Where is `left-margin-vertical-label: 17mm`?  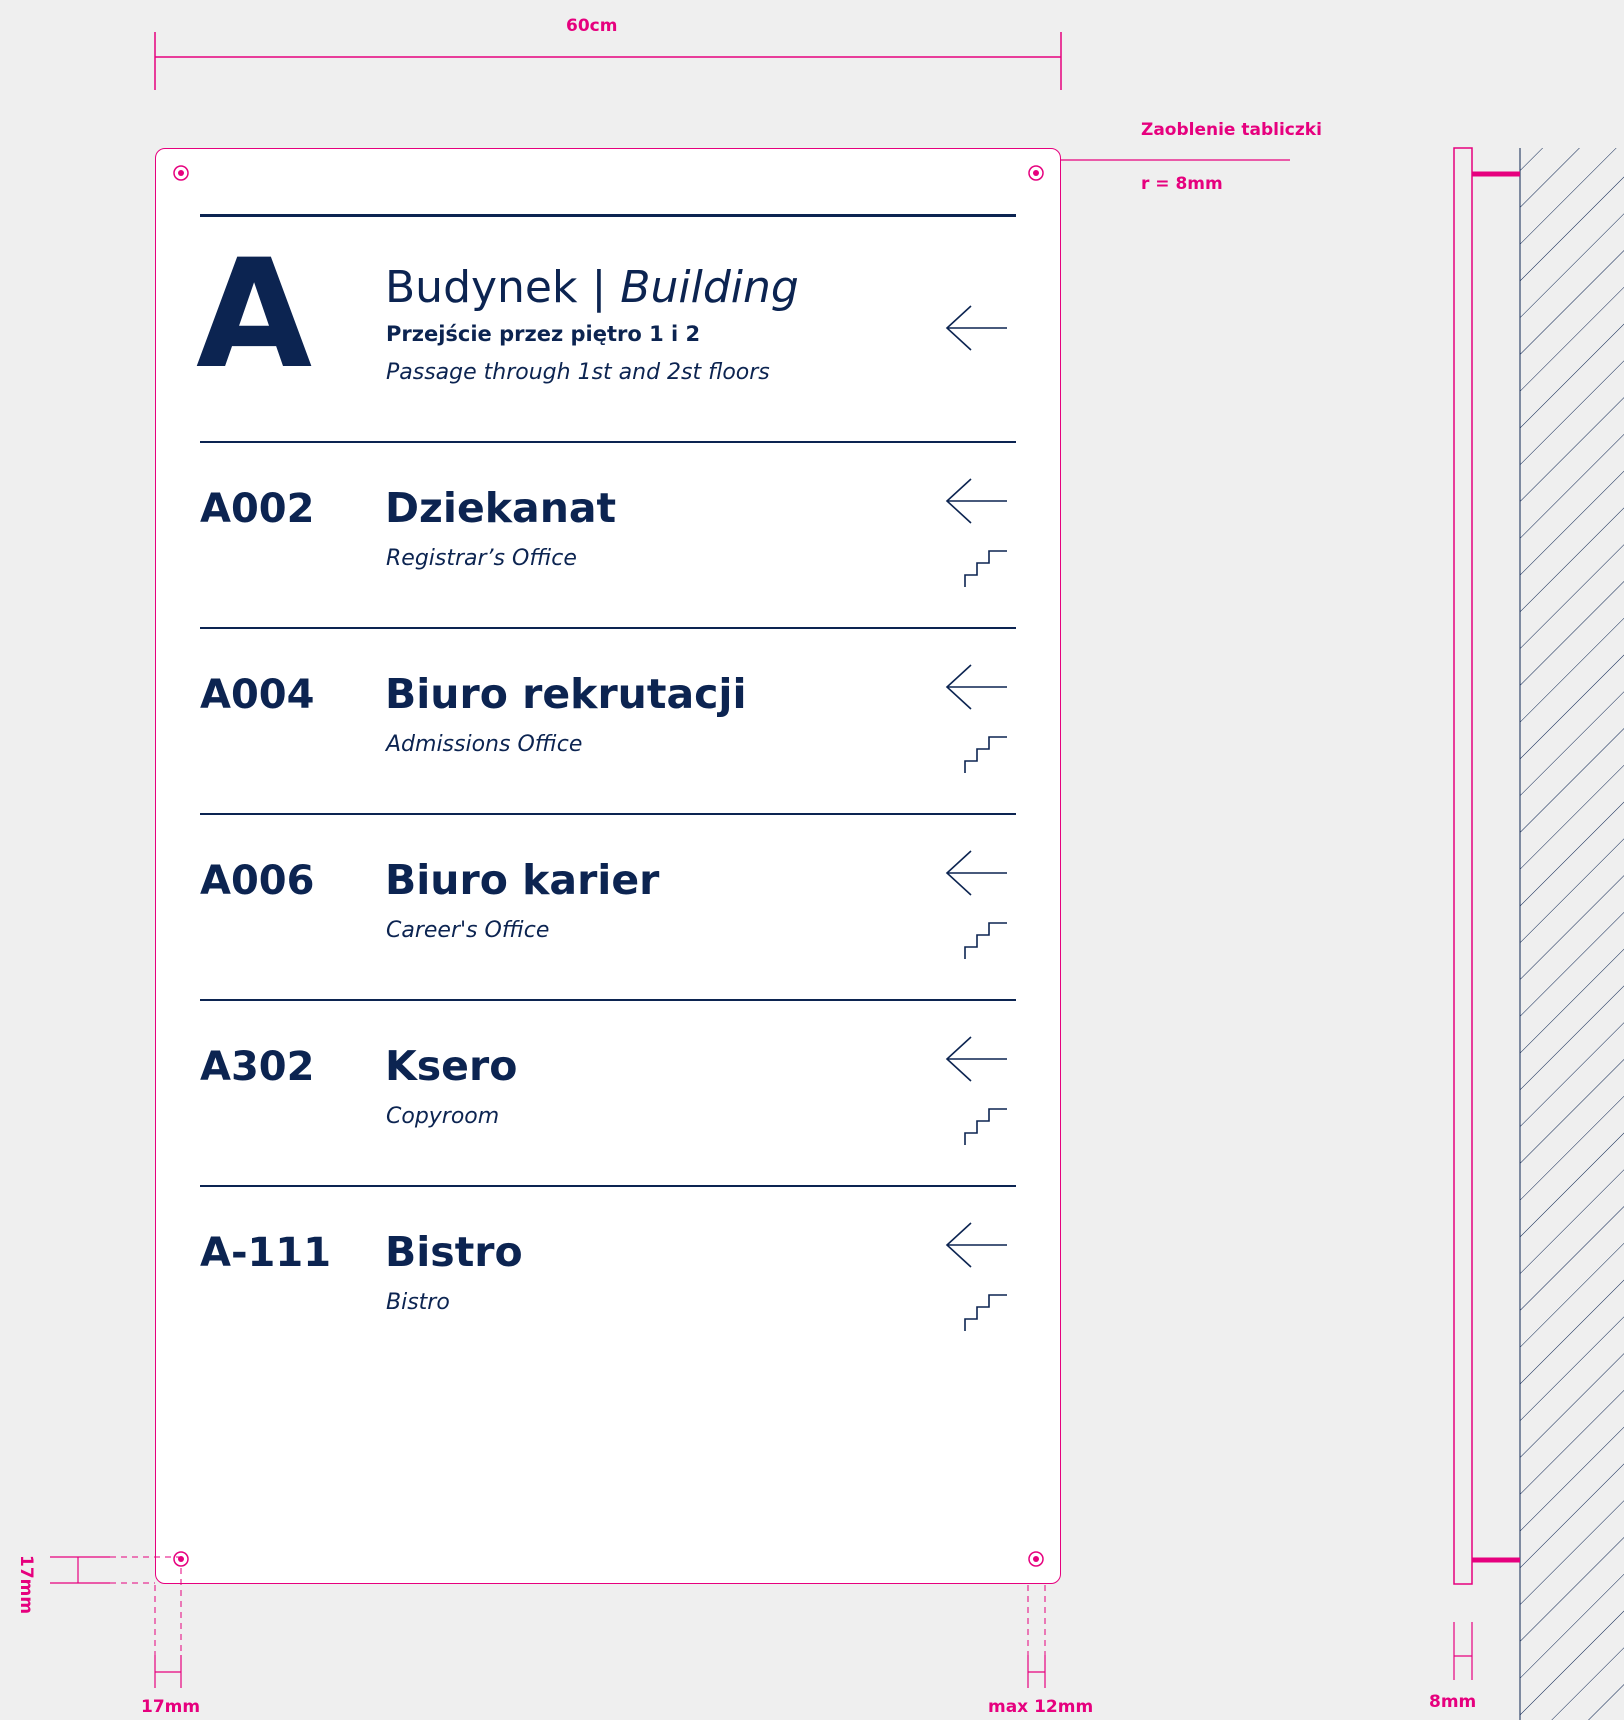 left-margin-vertical-label: 17mm is located at coordinates (26, 1585).